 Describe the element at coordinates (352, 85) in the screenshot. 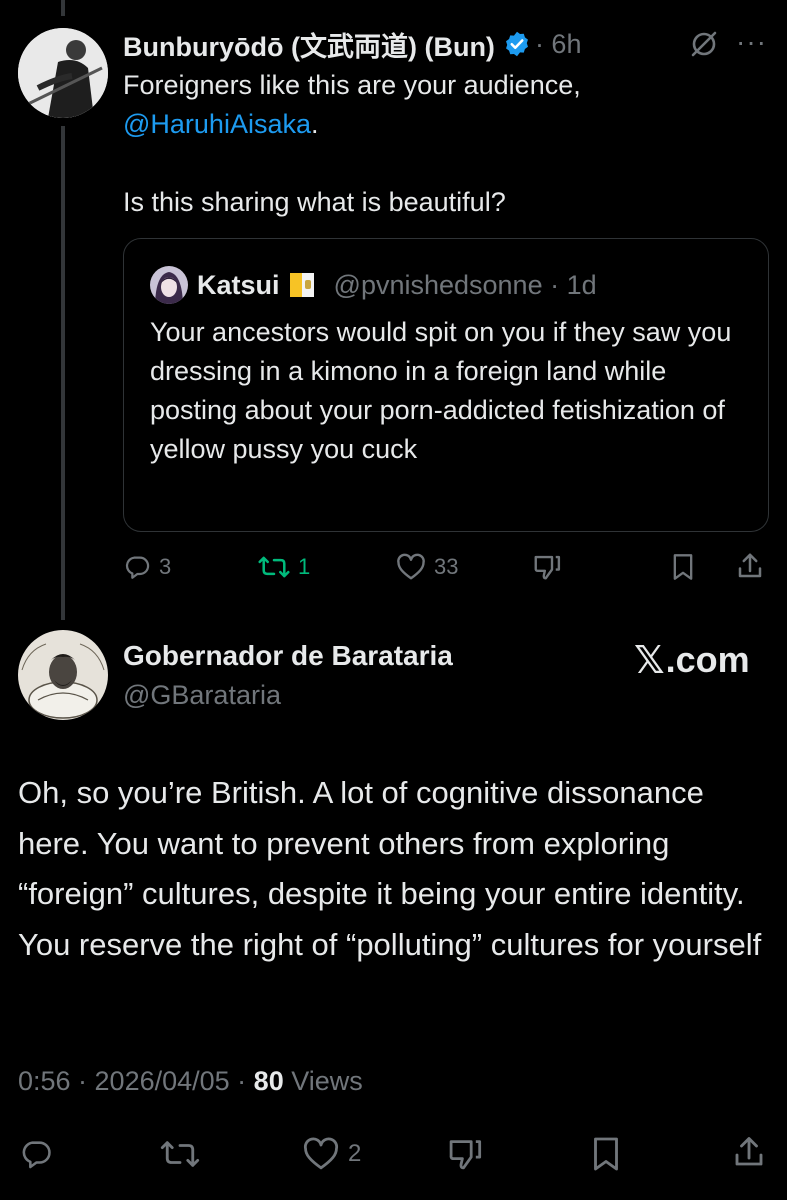

I see `tweet-text-line: Foreigners like this are your audience,` at that location.